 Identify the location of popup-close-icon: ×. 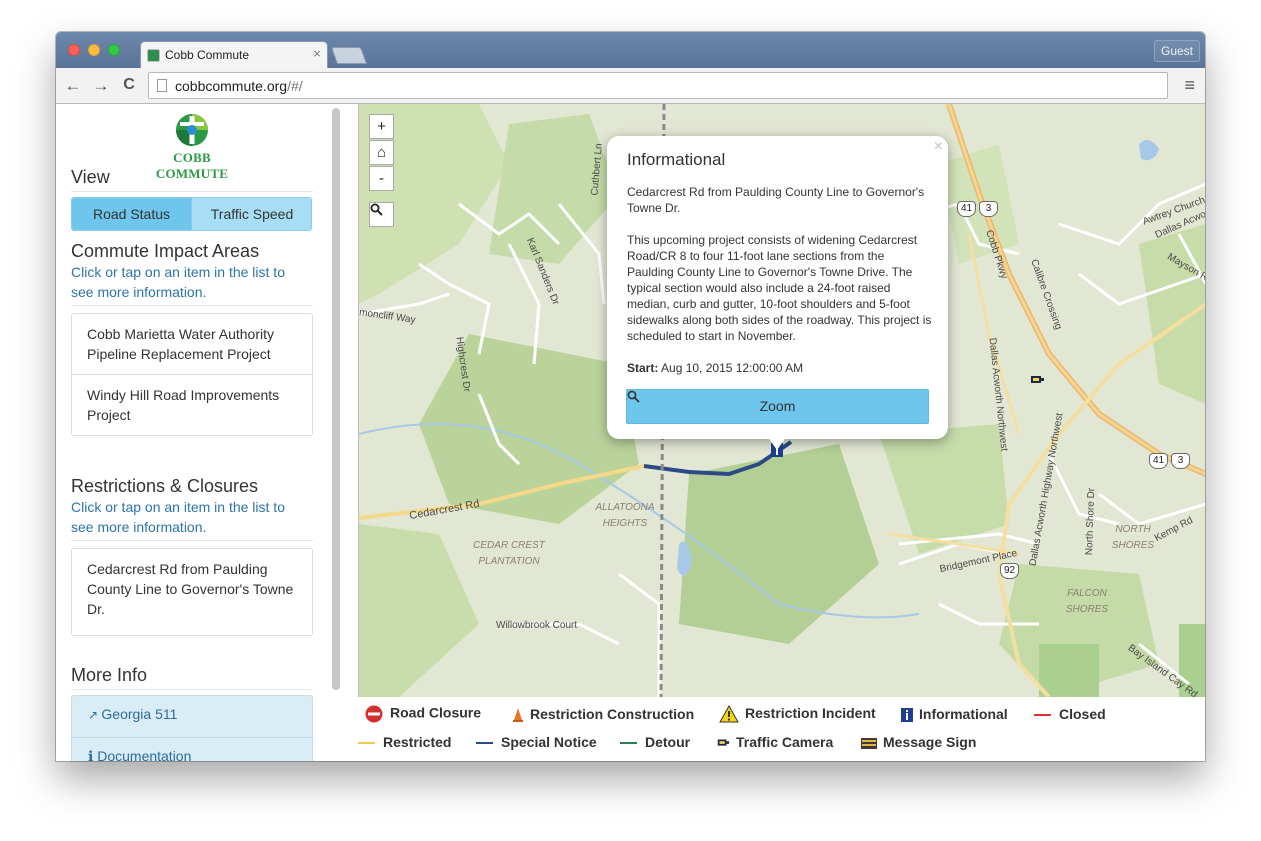
(938, 147).